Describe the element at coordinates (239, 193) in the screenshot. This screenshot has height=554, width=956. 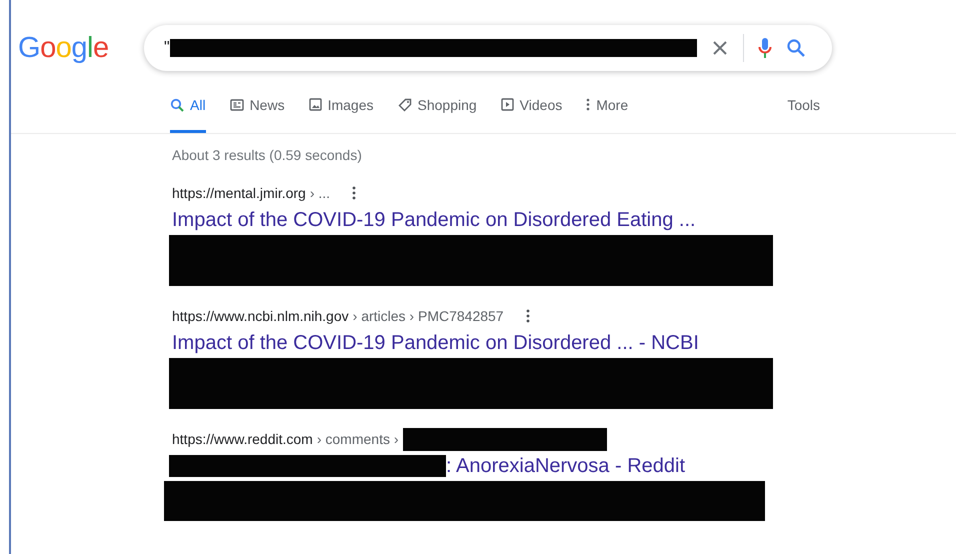
I see `result-url: https://mental.jmir.org` at that location.